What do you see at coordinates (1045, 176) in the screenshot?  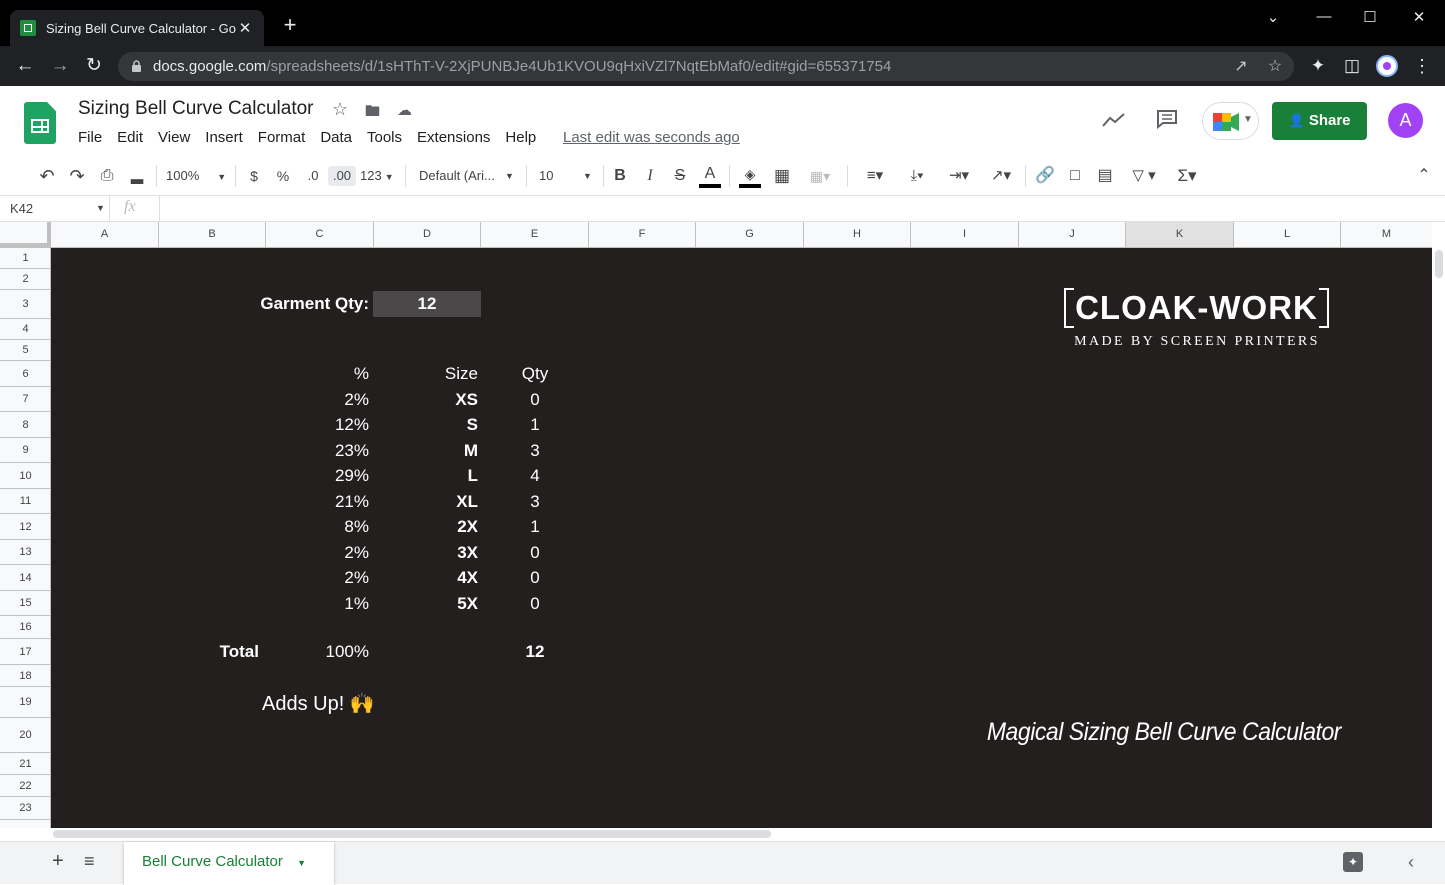 I see `insert-link-icon: 🔗` at bounding box center [1045, 176].